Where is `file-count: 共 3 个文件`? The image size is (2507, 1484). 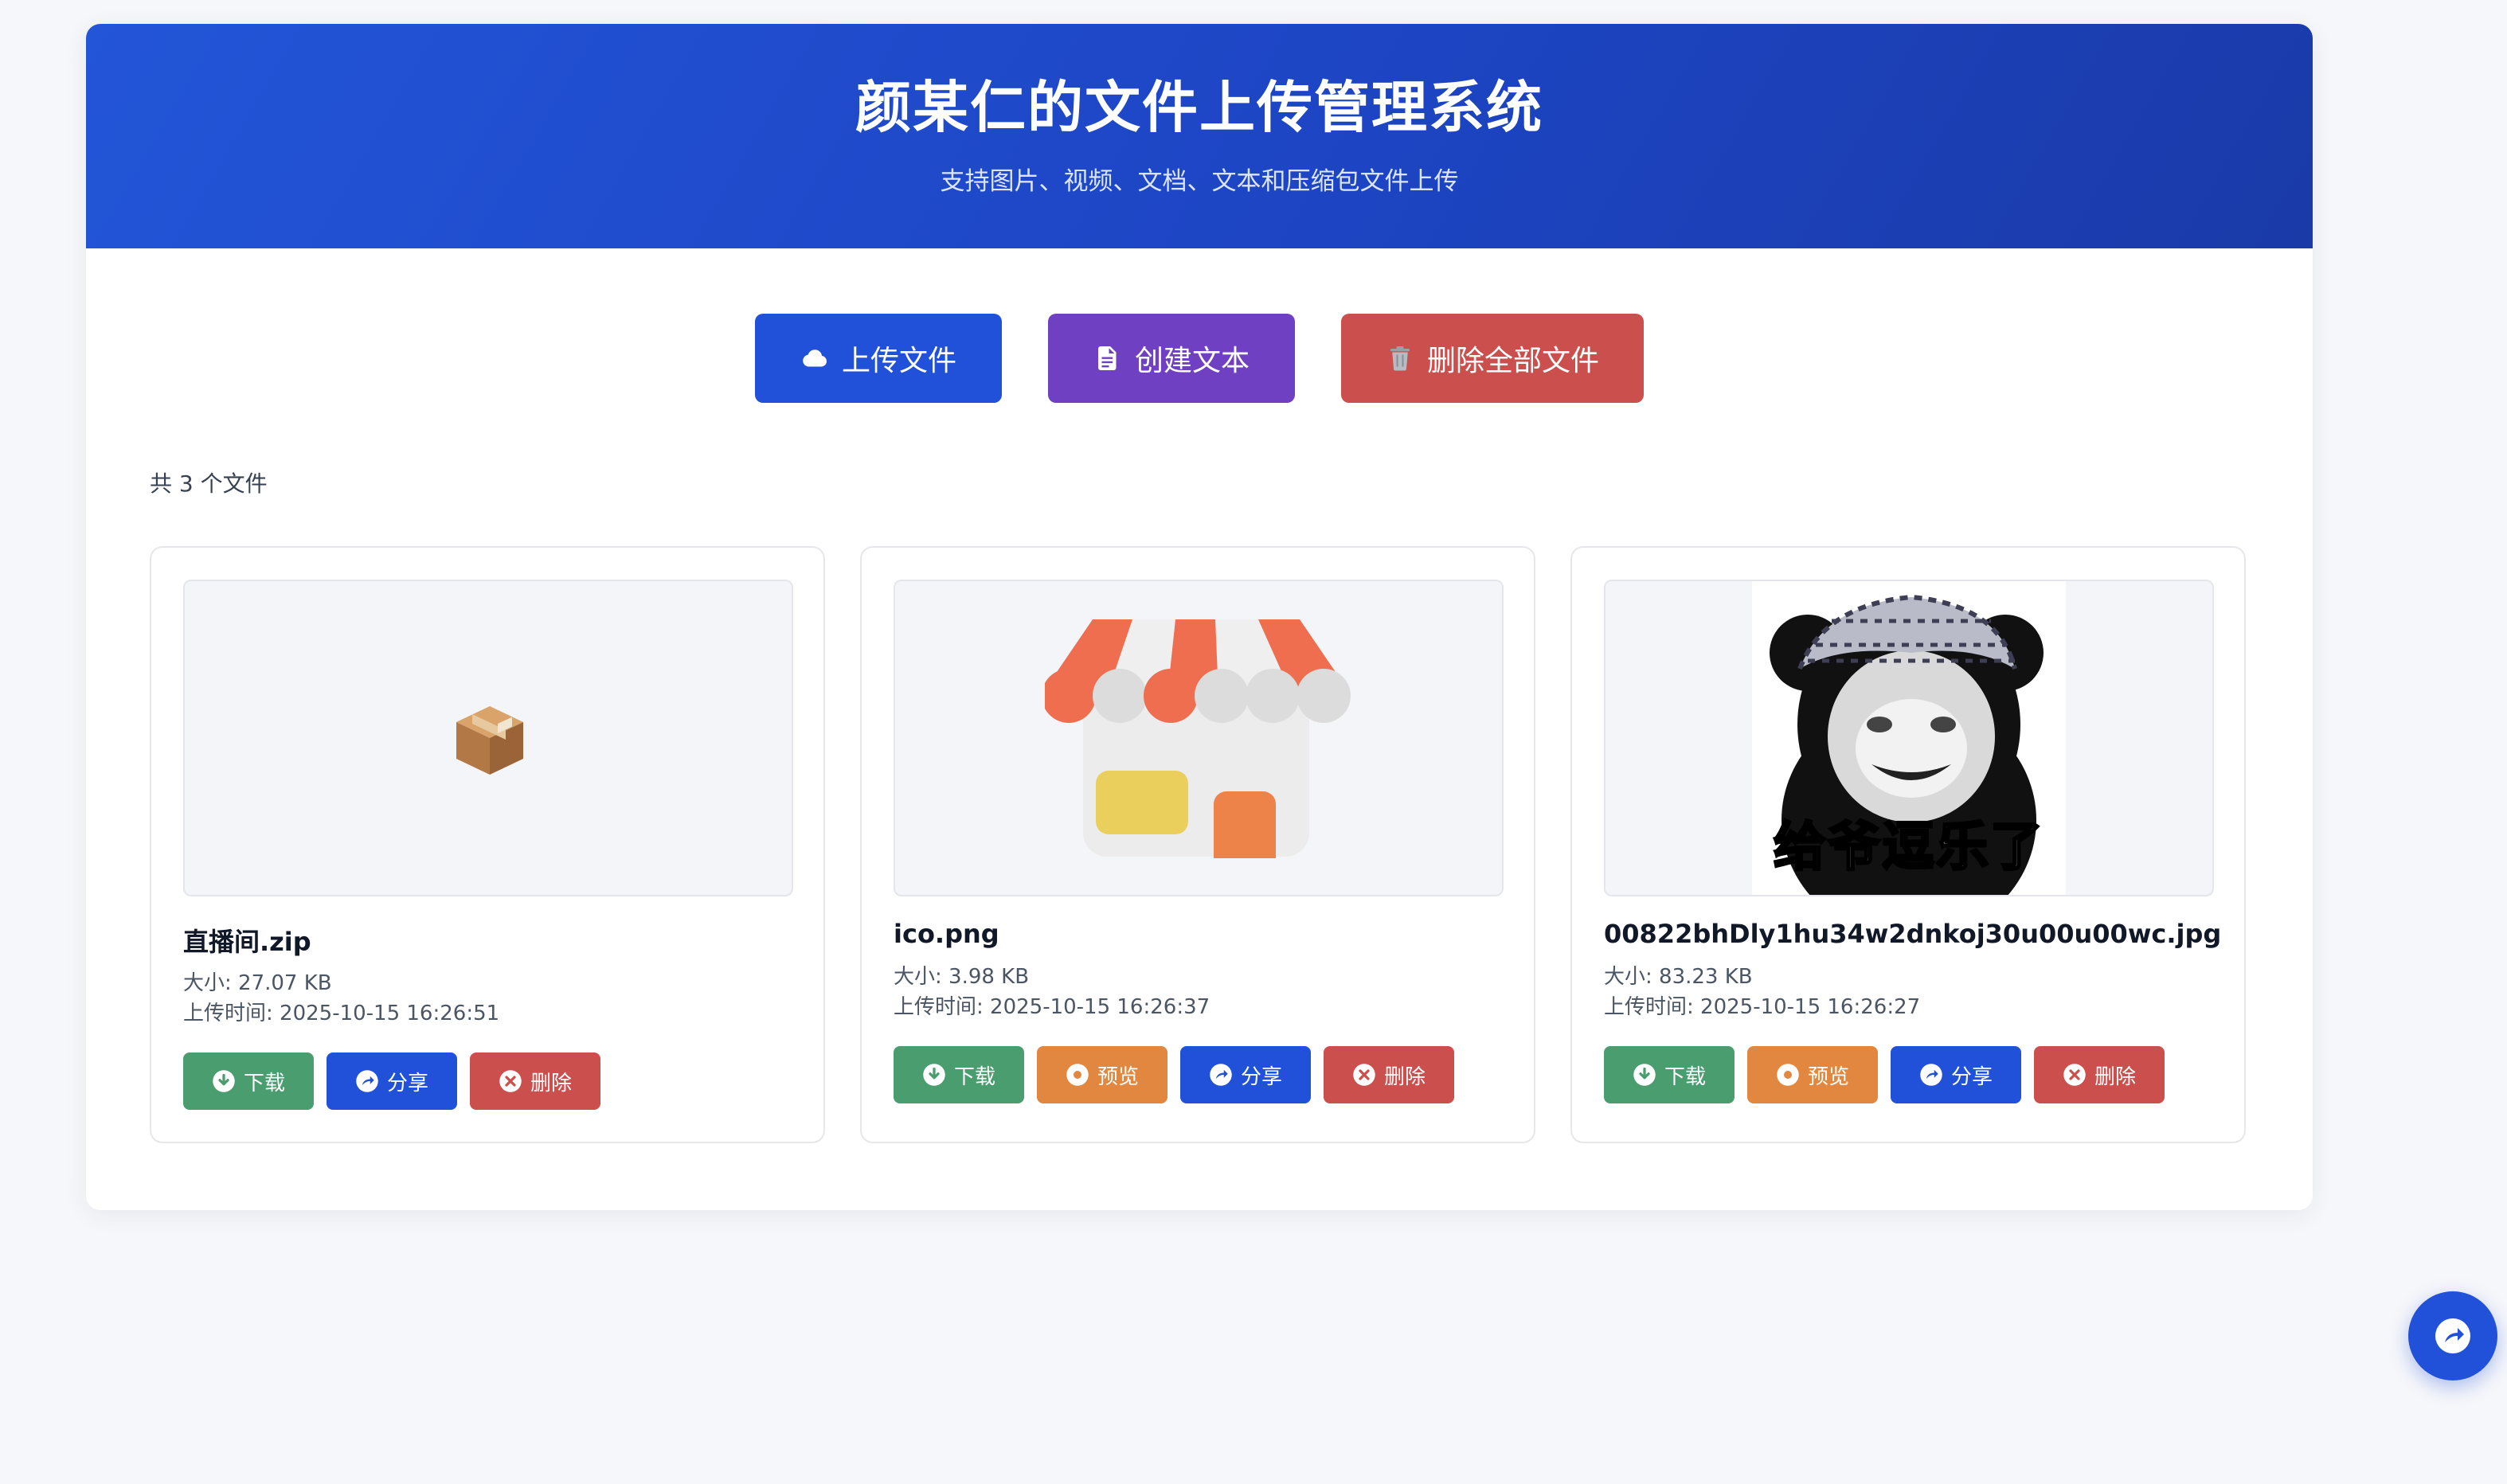 file-count: 共 3 个文件 is located at coordinates (209, 484).